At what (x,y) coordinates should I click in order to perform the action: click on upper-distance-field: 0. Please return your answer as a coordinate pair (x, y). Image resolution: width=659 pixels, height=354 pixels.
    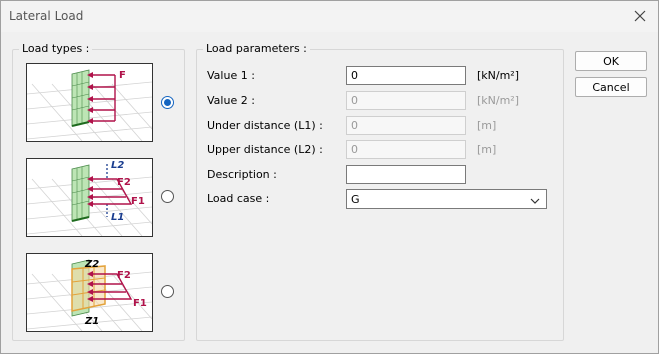
    Looking at the image, I should click on (406, 149).